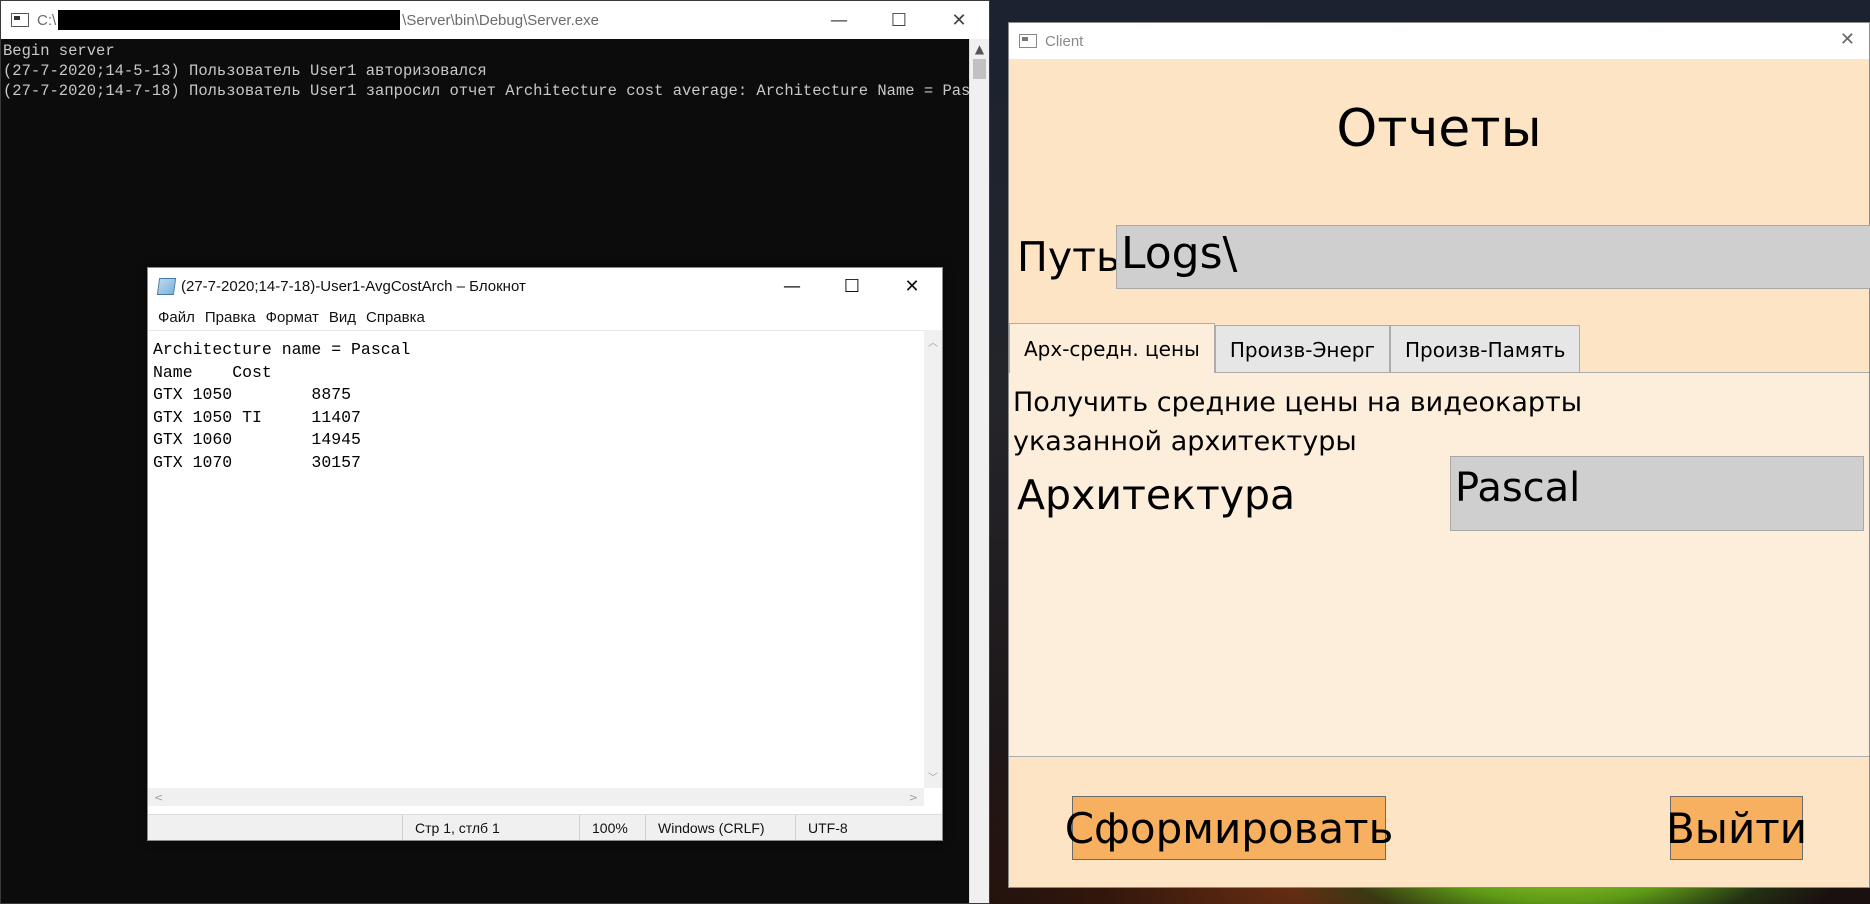  What do you see at coordinates (933, 559) in the screenshot?
I see `notepad-vertical-scrollbar: ︿ ﹀` at bounding box center [933, 559].